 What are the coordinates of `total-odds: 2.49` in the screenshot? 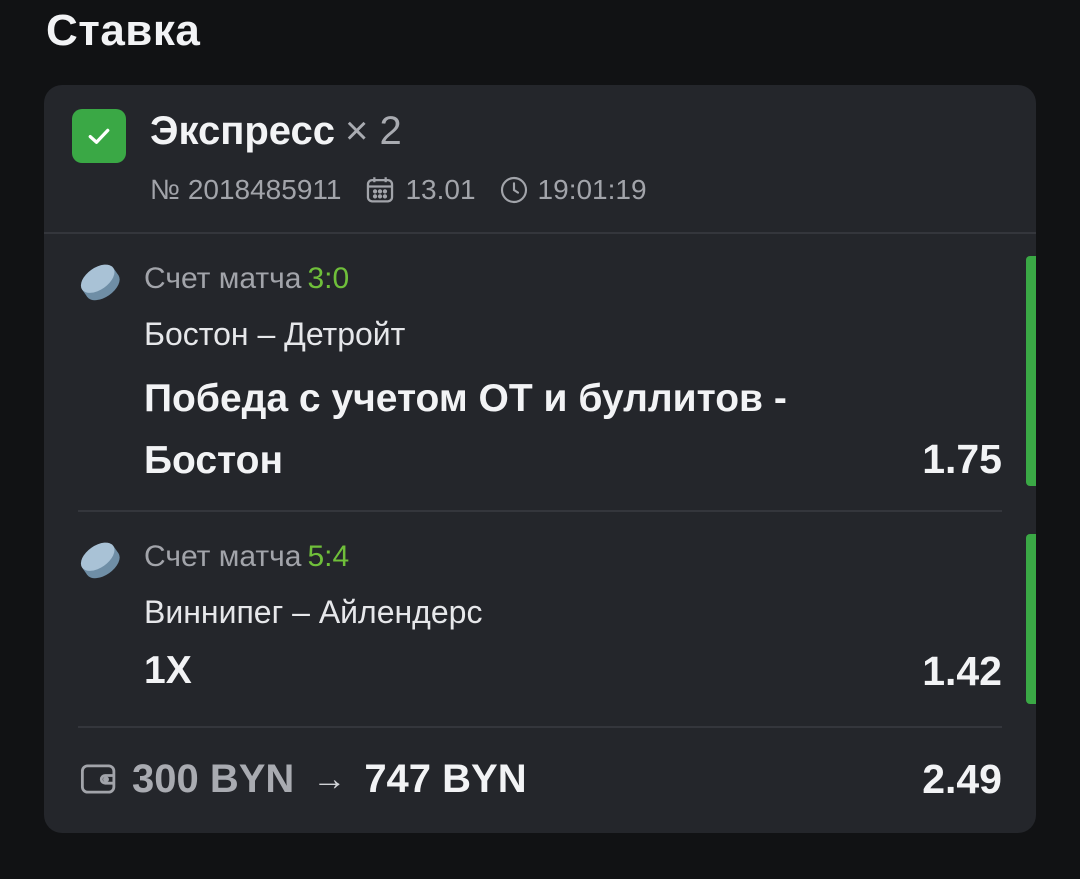 It's located at (962, 778).